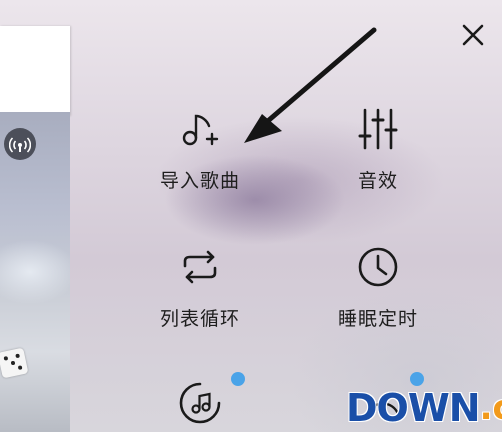  I want to click on menu-item-sleep-timer: 睡眠定时, so click(378, 287).